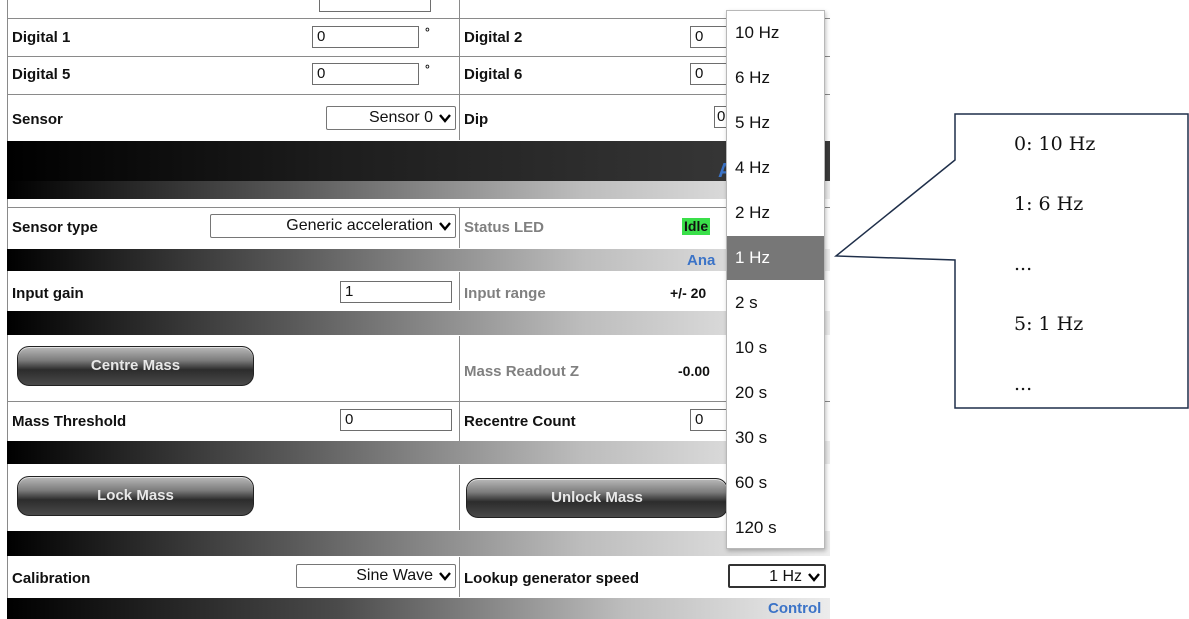 This screenshot has height=619, width=1189. I want to click on dropdown-option: 4 Hz, so click(775, 168).